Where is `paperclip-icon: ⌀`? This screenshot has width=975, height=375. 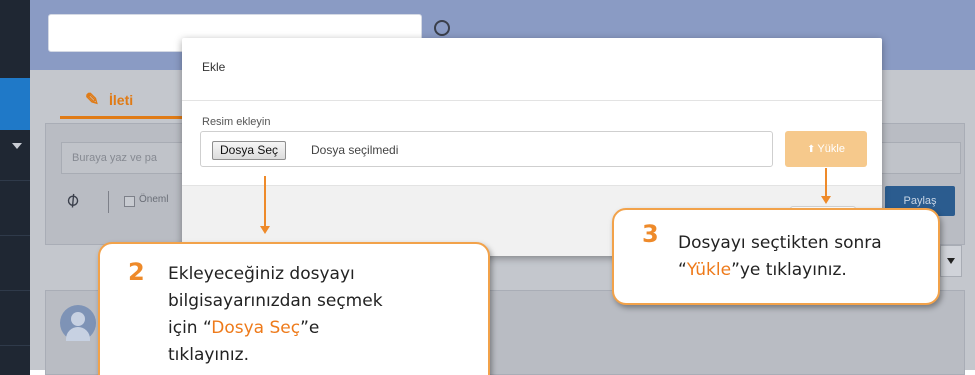
paperclip-icon: ⌀ is located at coordinates (71, 199).